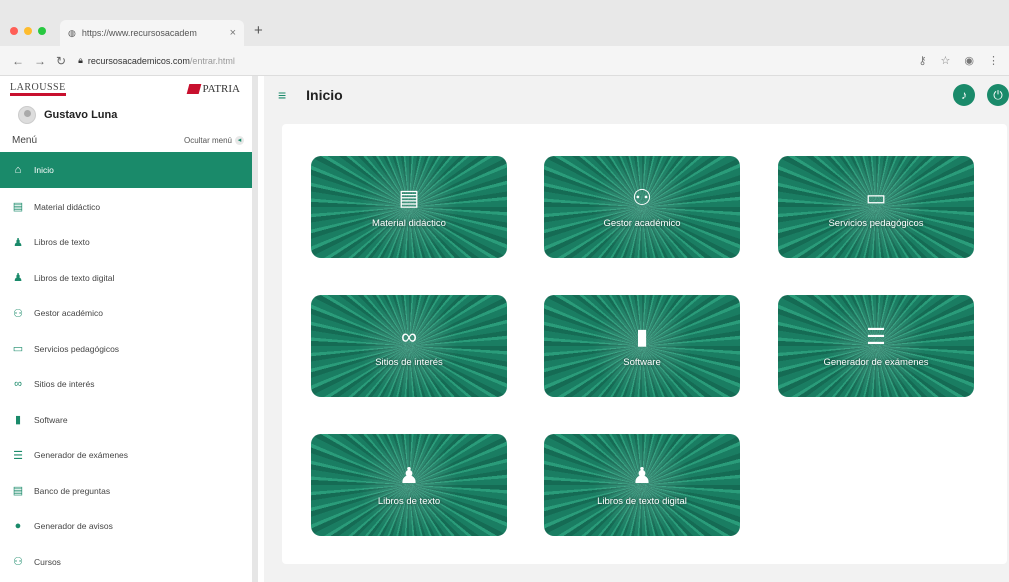  I want to click on top-bar: ≡ Inicio, so click(636, 95).